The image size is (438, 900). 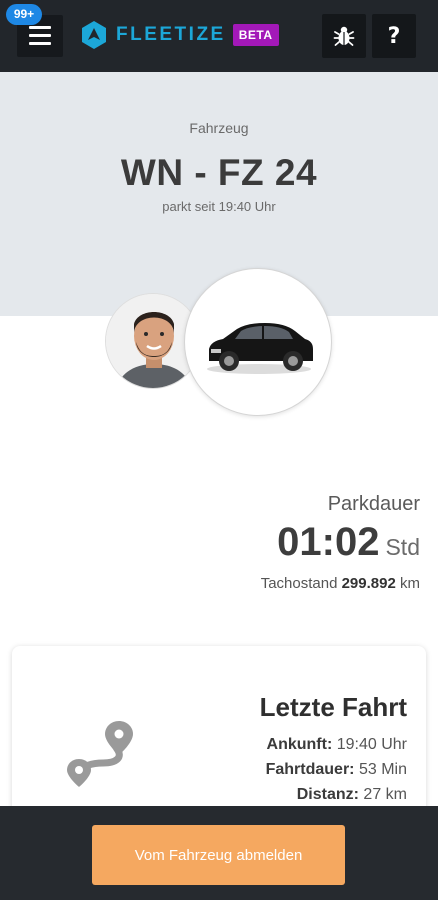 What do you see at coordinates (219, 172) in the screenshot?
I see `license-plate: WN - FZ 24` at bounding box center [219, 172].